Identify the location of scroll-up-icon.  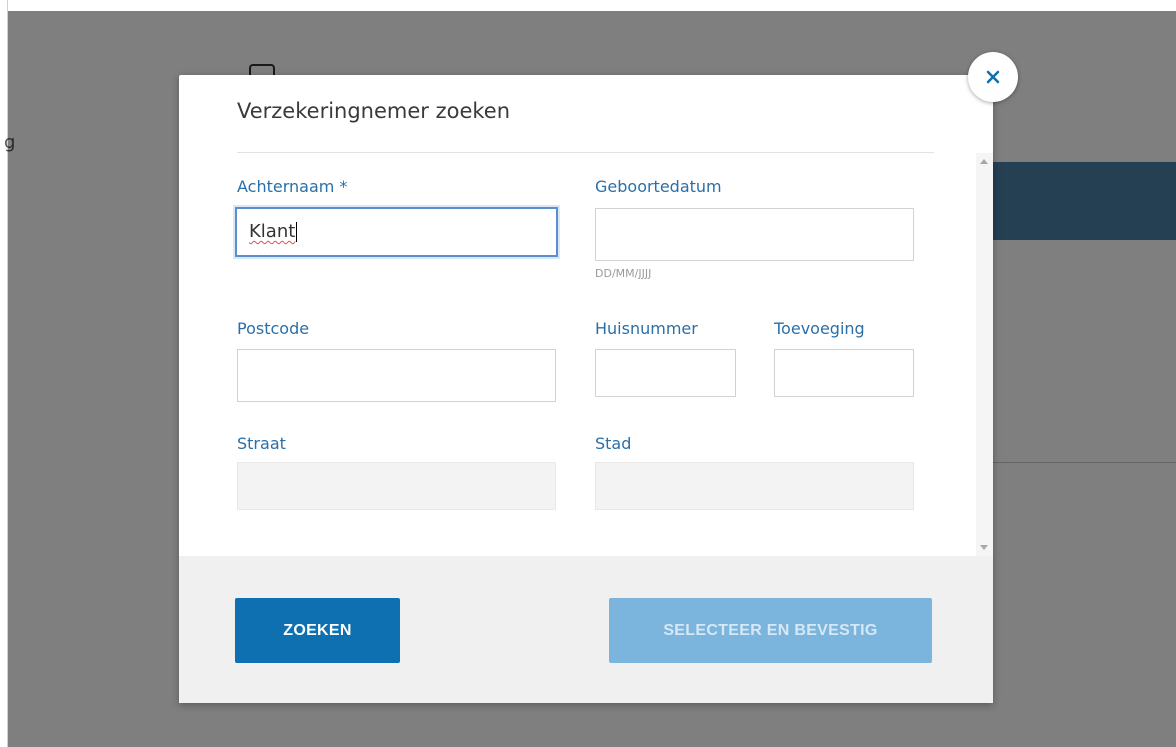
(984, 161).